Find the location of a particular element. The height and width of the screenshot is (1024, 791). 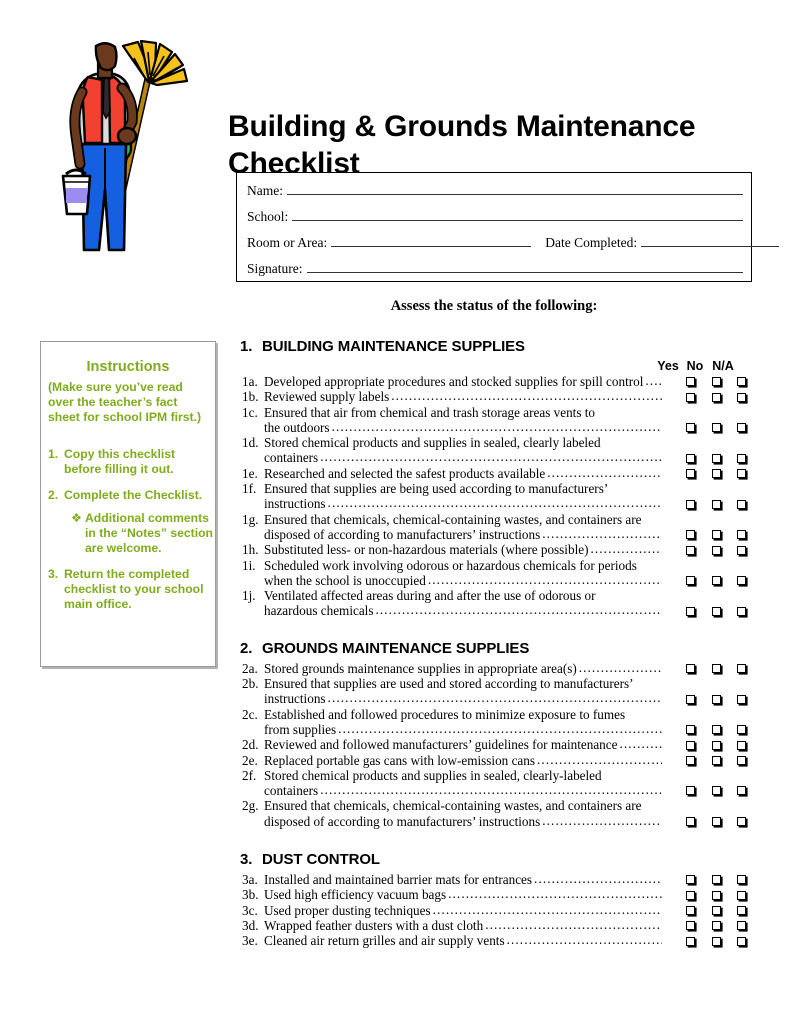

checklist-item-label: 1h. is located at coordinates (250, 550).